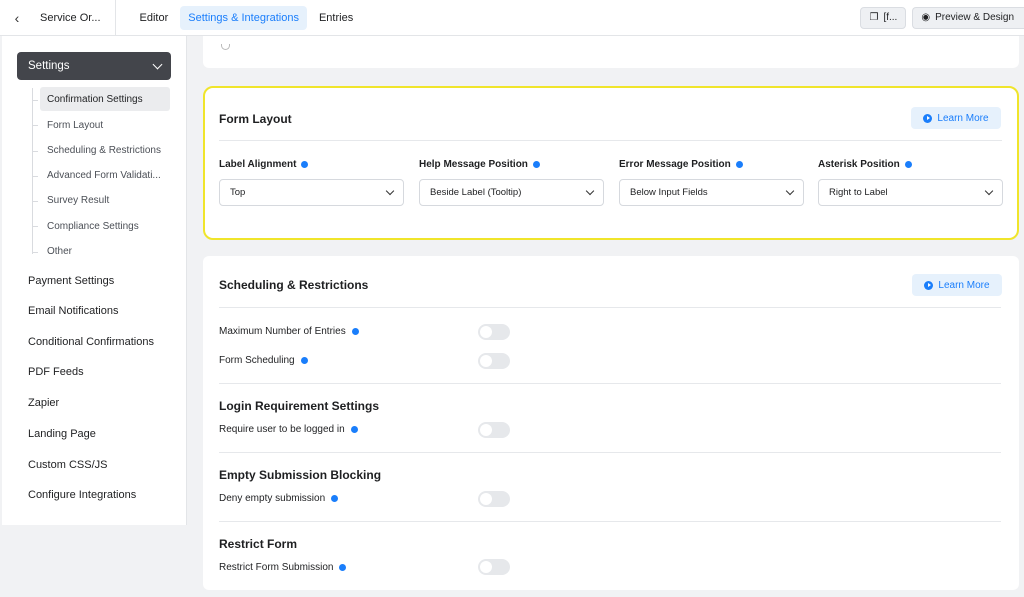 This screenshot has height=597, width=1024. I want to click on sidebar-item-scheduling-restrictions: Scheduling & Restrictions, so click(105, 150).